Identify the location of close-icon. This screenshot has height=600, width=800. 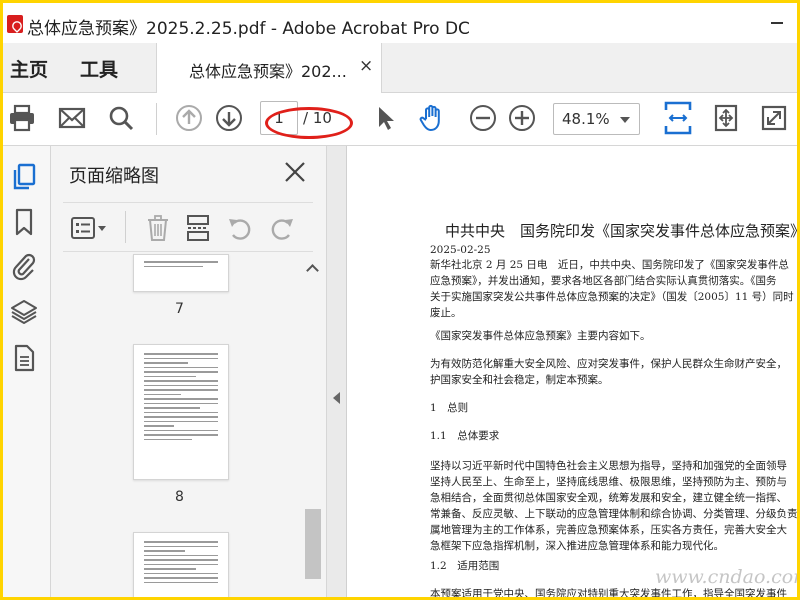
(295, 172).